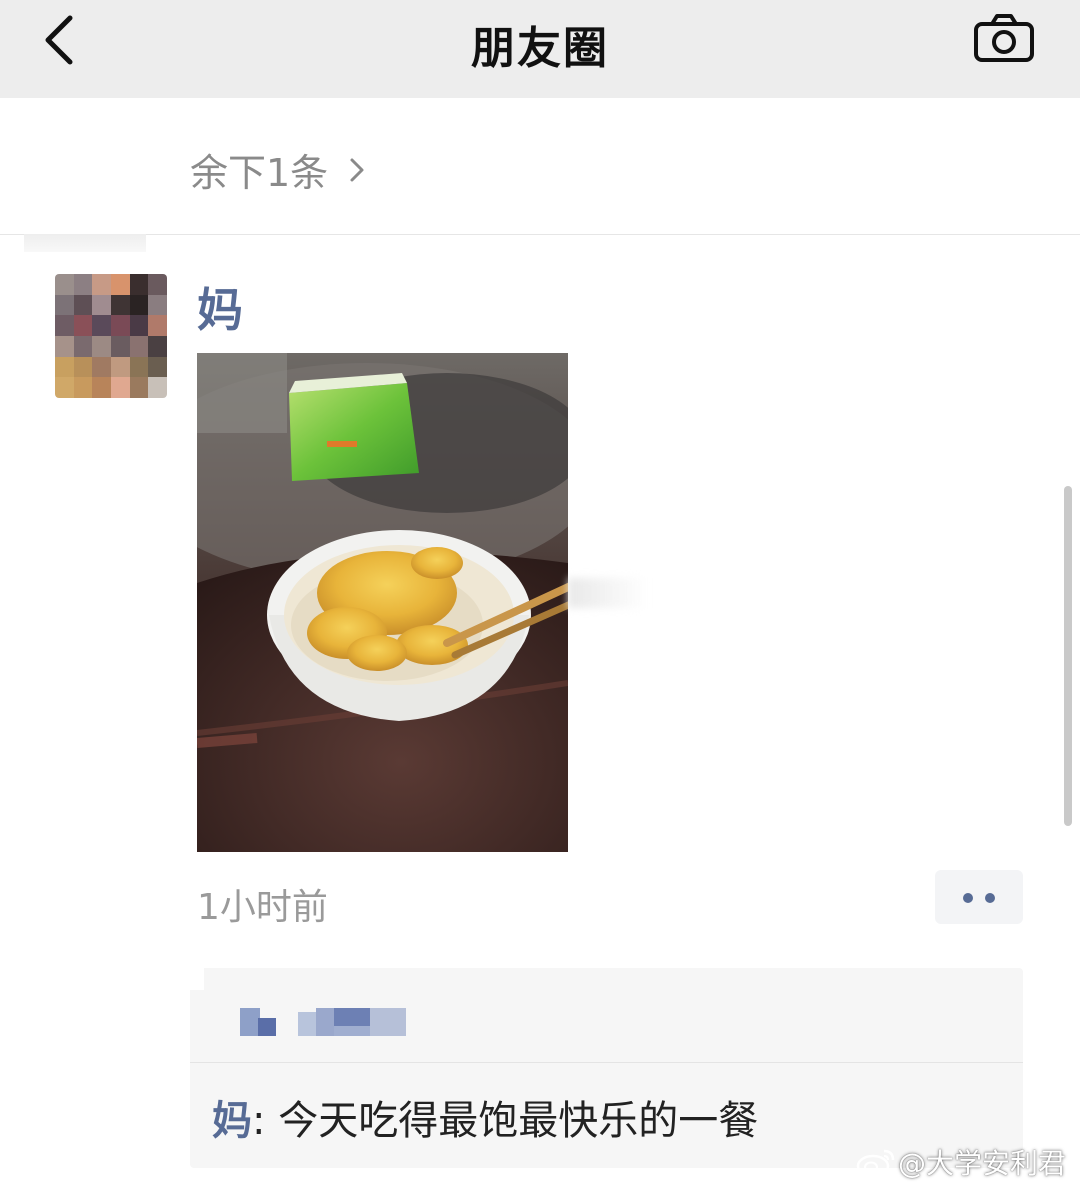  What do you see at coordinates (606, 1068) in the screenshot?
I see `interactions-box: 妈: 今天吃得最饱最快乐的一餐` at bounding box center [606, 1068].